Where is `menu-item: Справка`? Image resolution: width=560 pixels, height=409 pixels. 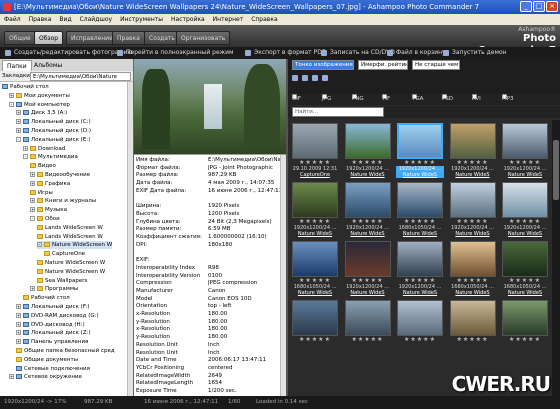
menu-item: Справка is located at coordinates (264, 19).